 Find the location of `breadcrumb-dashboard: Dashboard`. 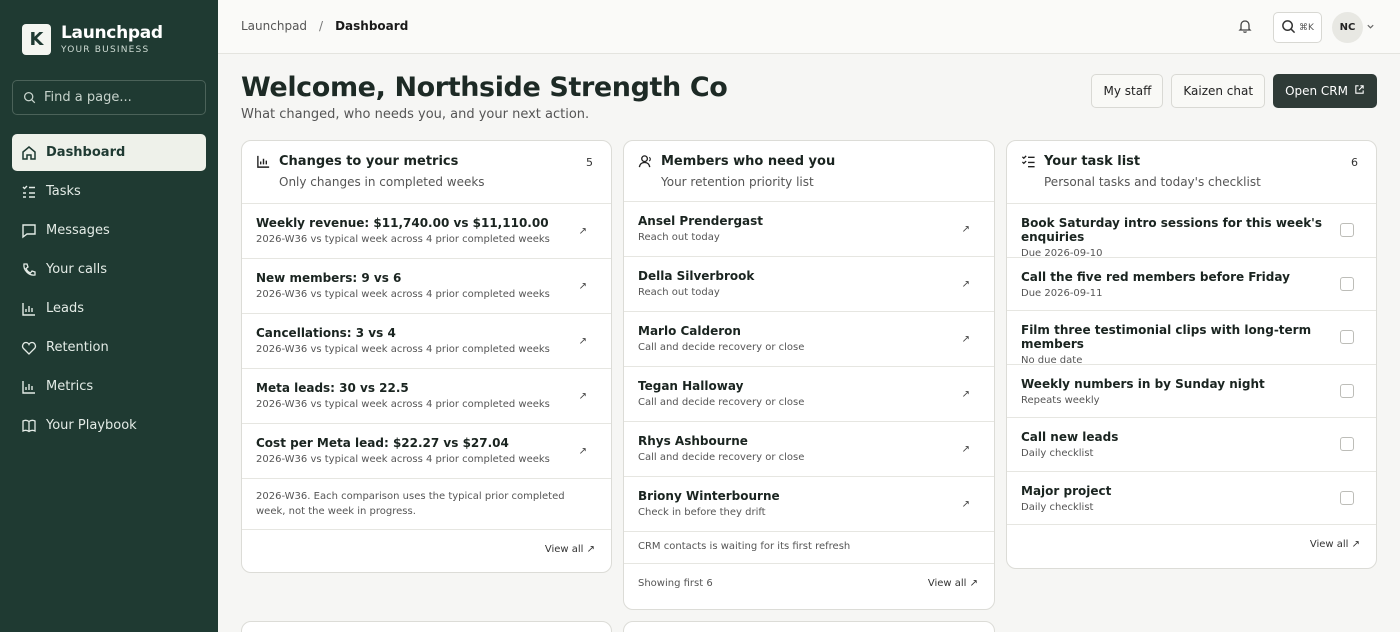

breadcrumb-dashboard: Dashboard is located at coordinates (372, 26).